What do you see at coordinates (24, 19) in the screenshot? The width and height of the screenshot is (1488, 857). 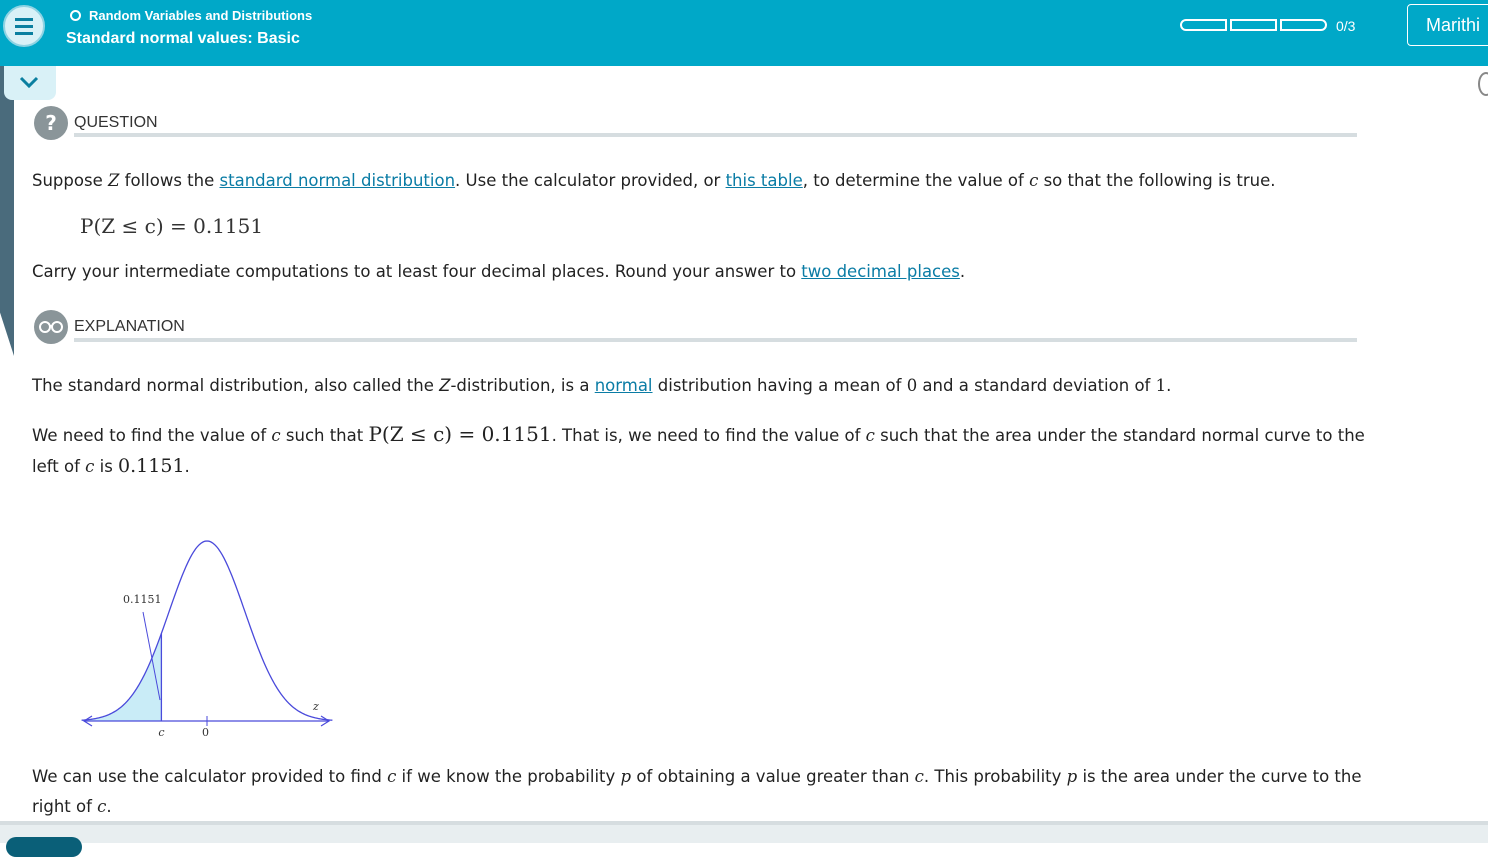 I see `menu-icon` at bounding box center [24, 19].